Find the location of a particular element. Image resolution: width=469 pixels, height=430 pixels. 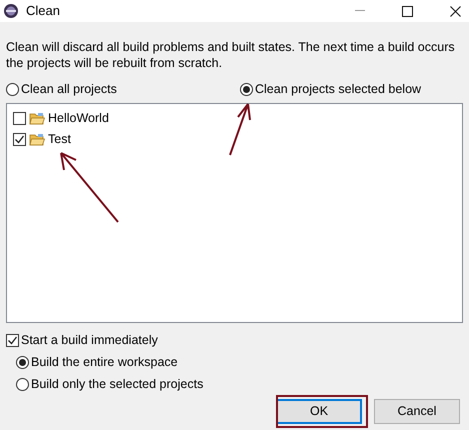

checkbox-label: Start a build immediately is located at coordinates (89, 340).